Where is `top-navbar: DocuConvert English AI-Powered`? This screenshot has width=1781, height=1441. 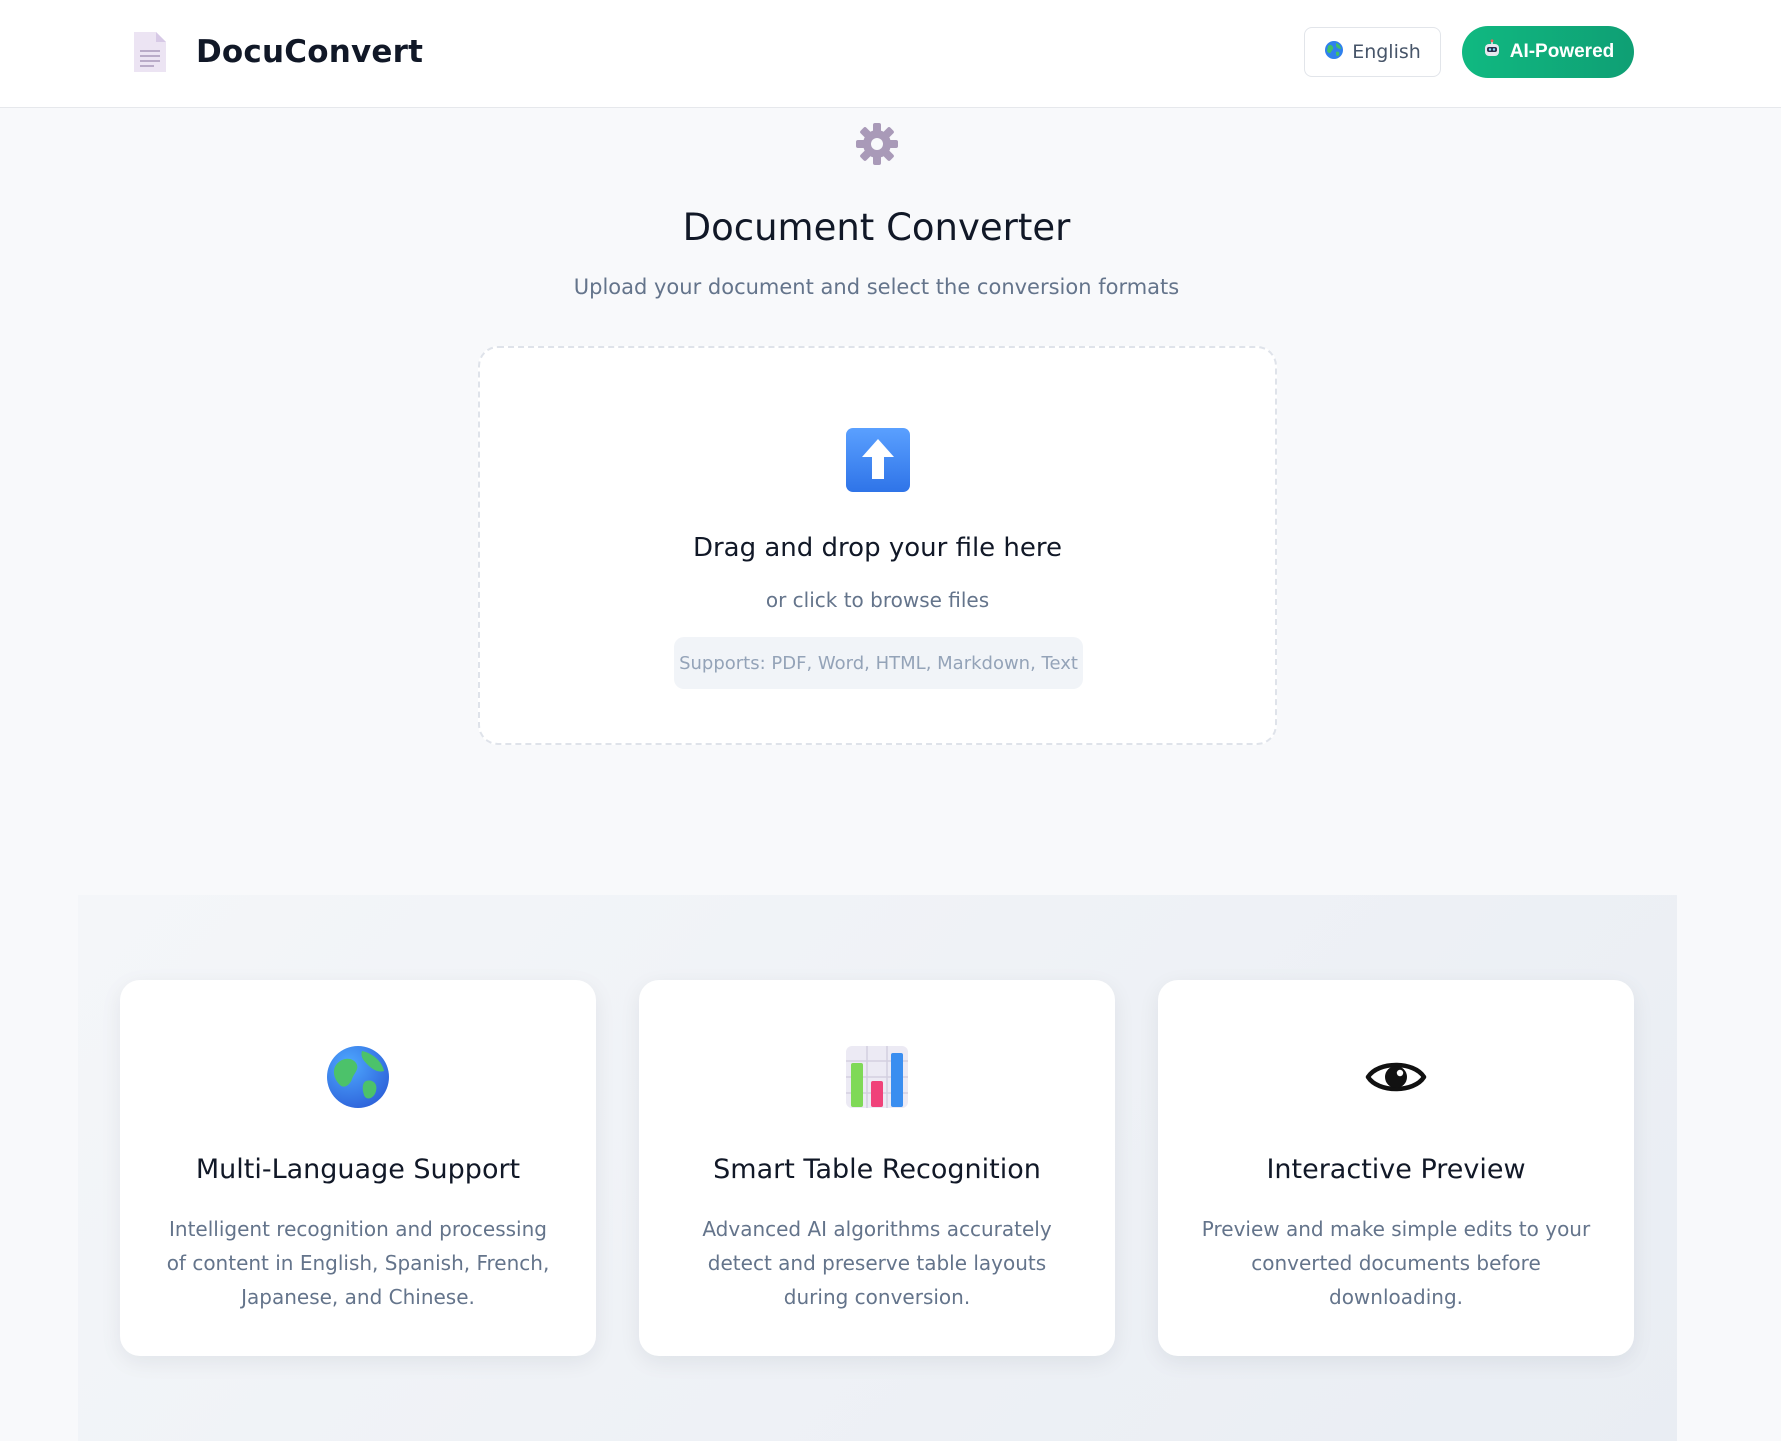
top-navbar: DocuConvert English AI-Powered is located at coordinates (890, 54).